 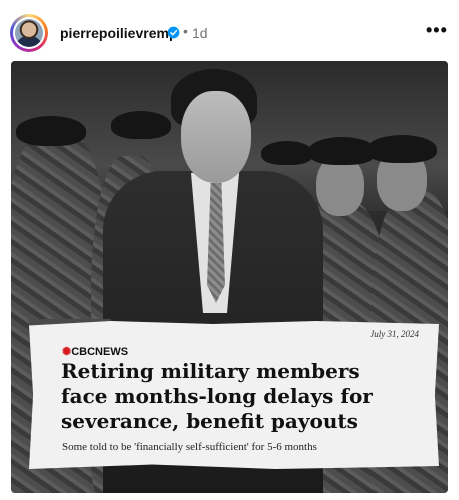 I want to click on headline-line: Retiring military members, so click(x=210, y=371).